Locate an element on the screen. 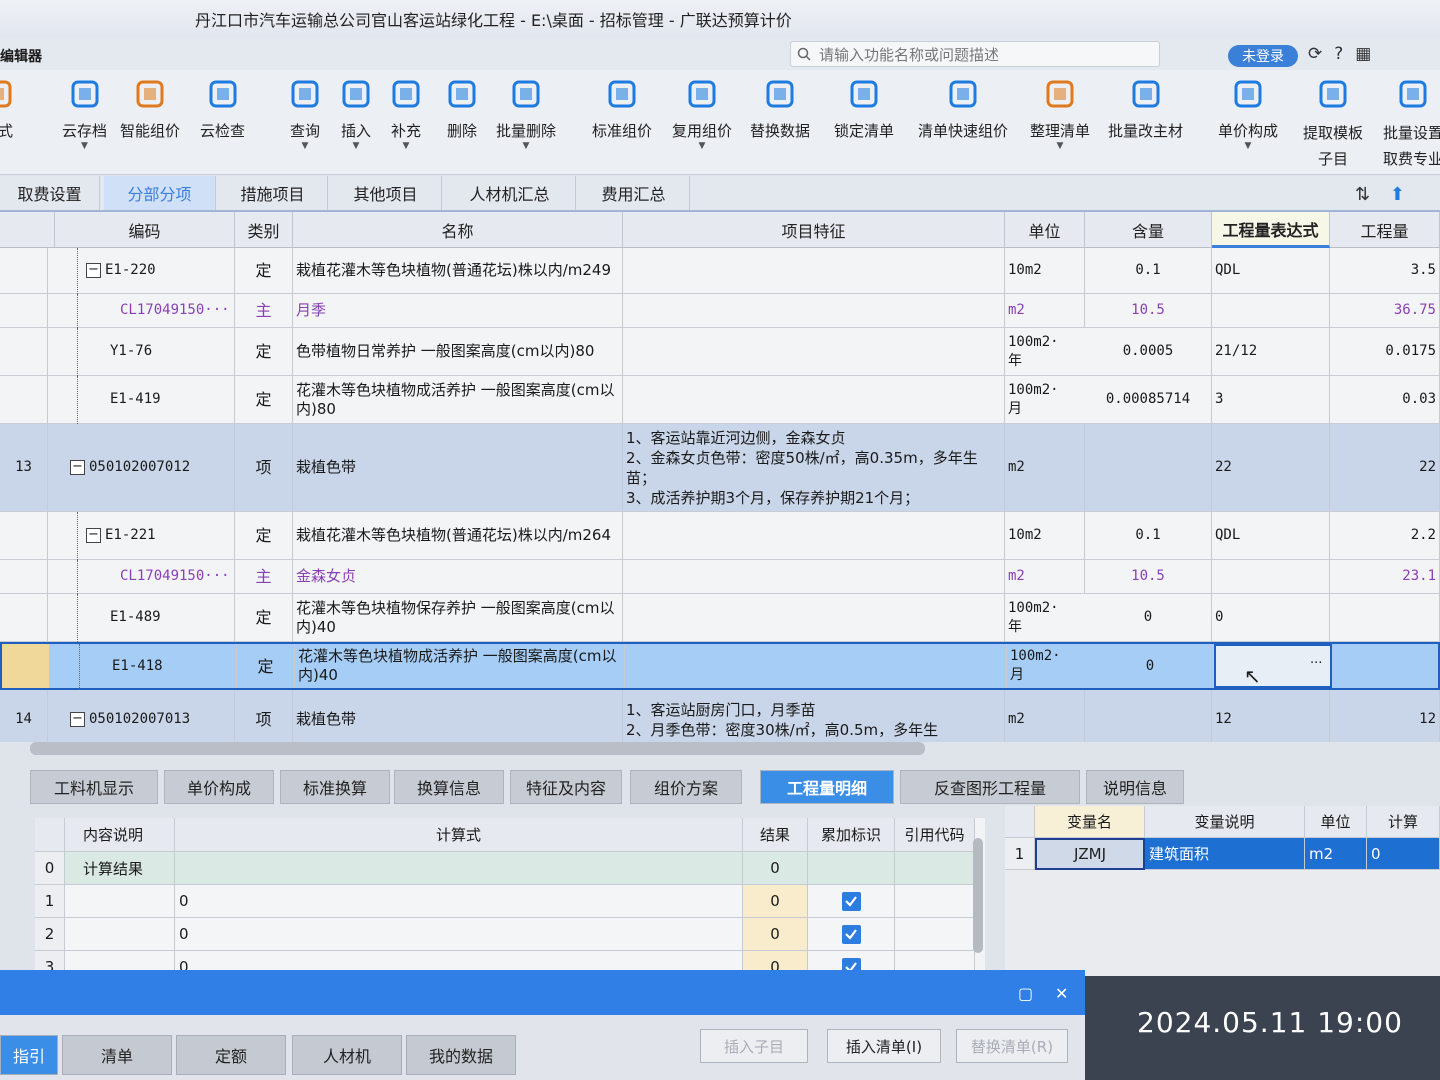  name-cell: 栽植花灌木等色块植物(普通花坛)株以内/m264 is located at coordinates (458, 535).